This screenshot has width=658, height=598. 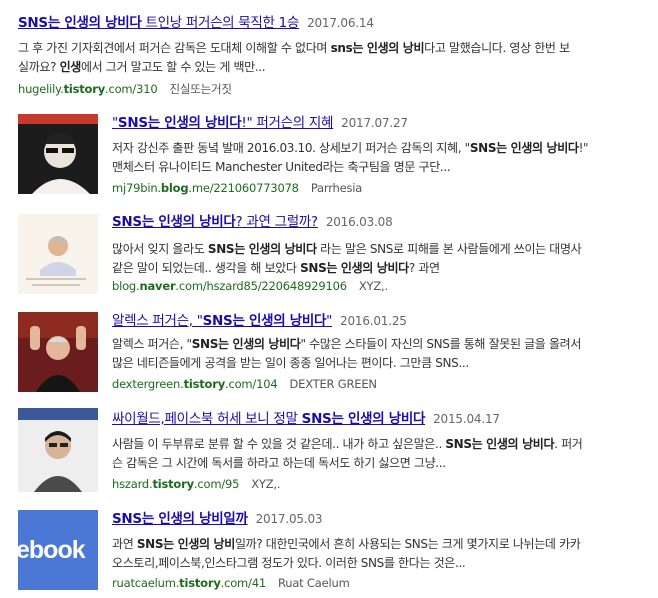 What do you see at coordinates (158, 23) in the screenshot?
I see `result-title-link: SNS는 인생의 낭비다 트인낭 퍼거슨의 묵직한 1승` at bounding box center [158, 23].